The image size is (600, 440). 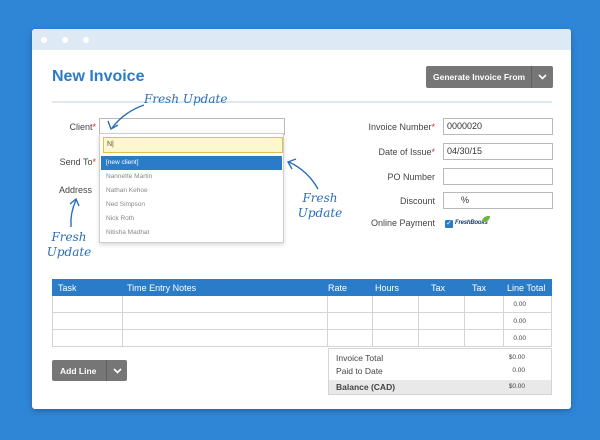 I want to click on column-header: Line Total, so click(x=526, y=288).